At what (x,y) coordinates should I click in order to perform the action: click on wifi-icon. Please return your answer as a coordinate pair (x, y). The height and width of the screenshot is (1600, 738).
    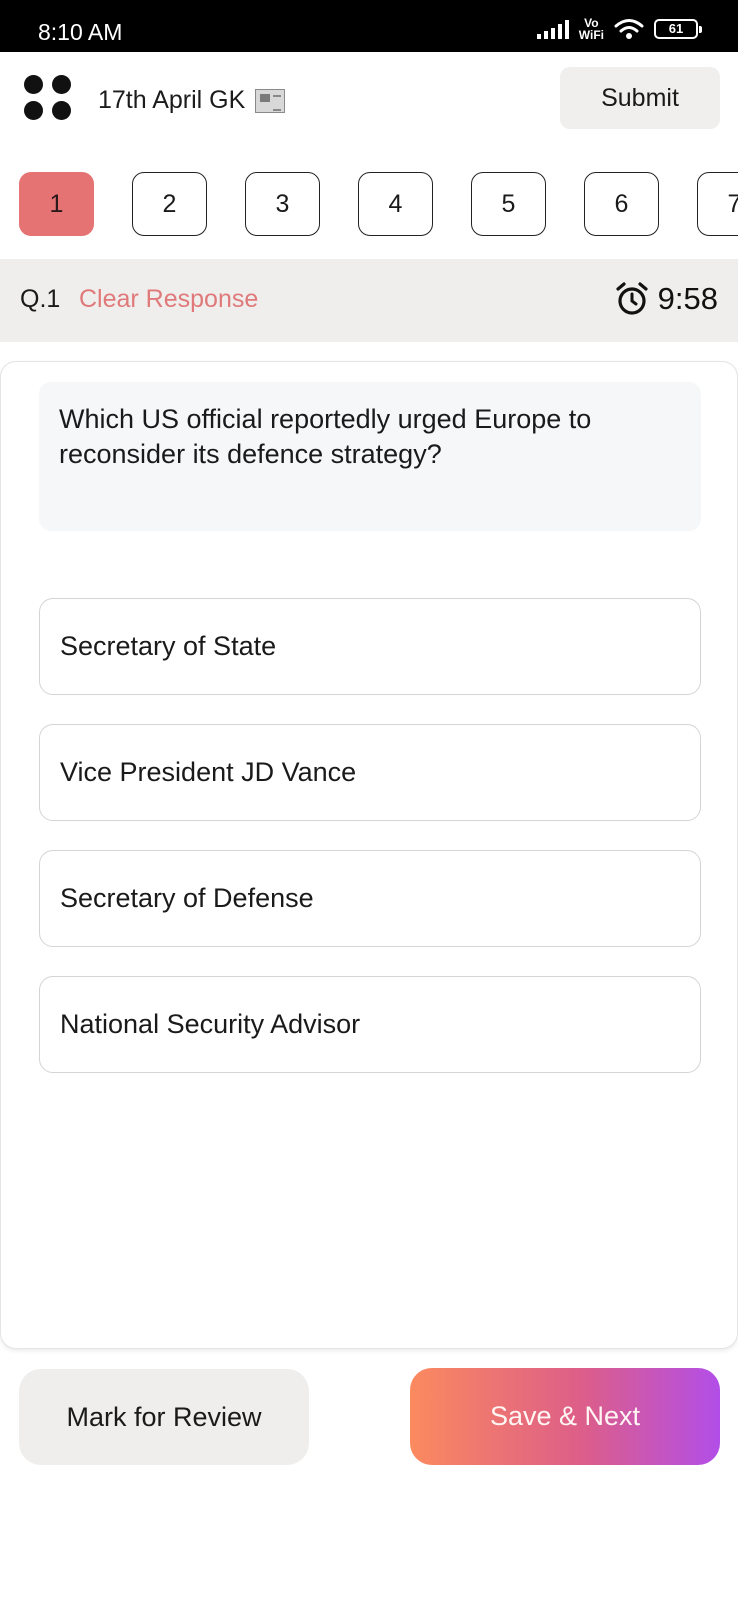
    Looking at the image, I should click on (629, 29).